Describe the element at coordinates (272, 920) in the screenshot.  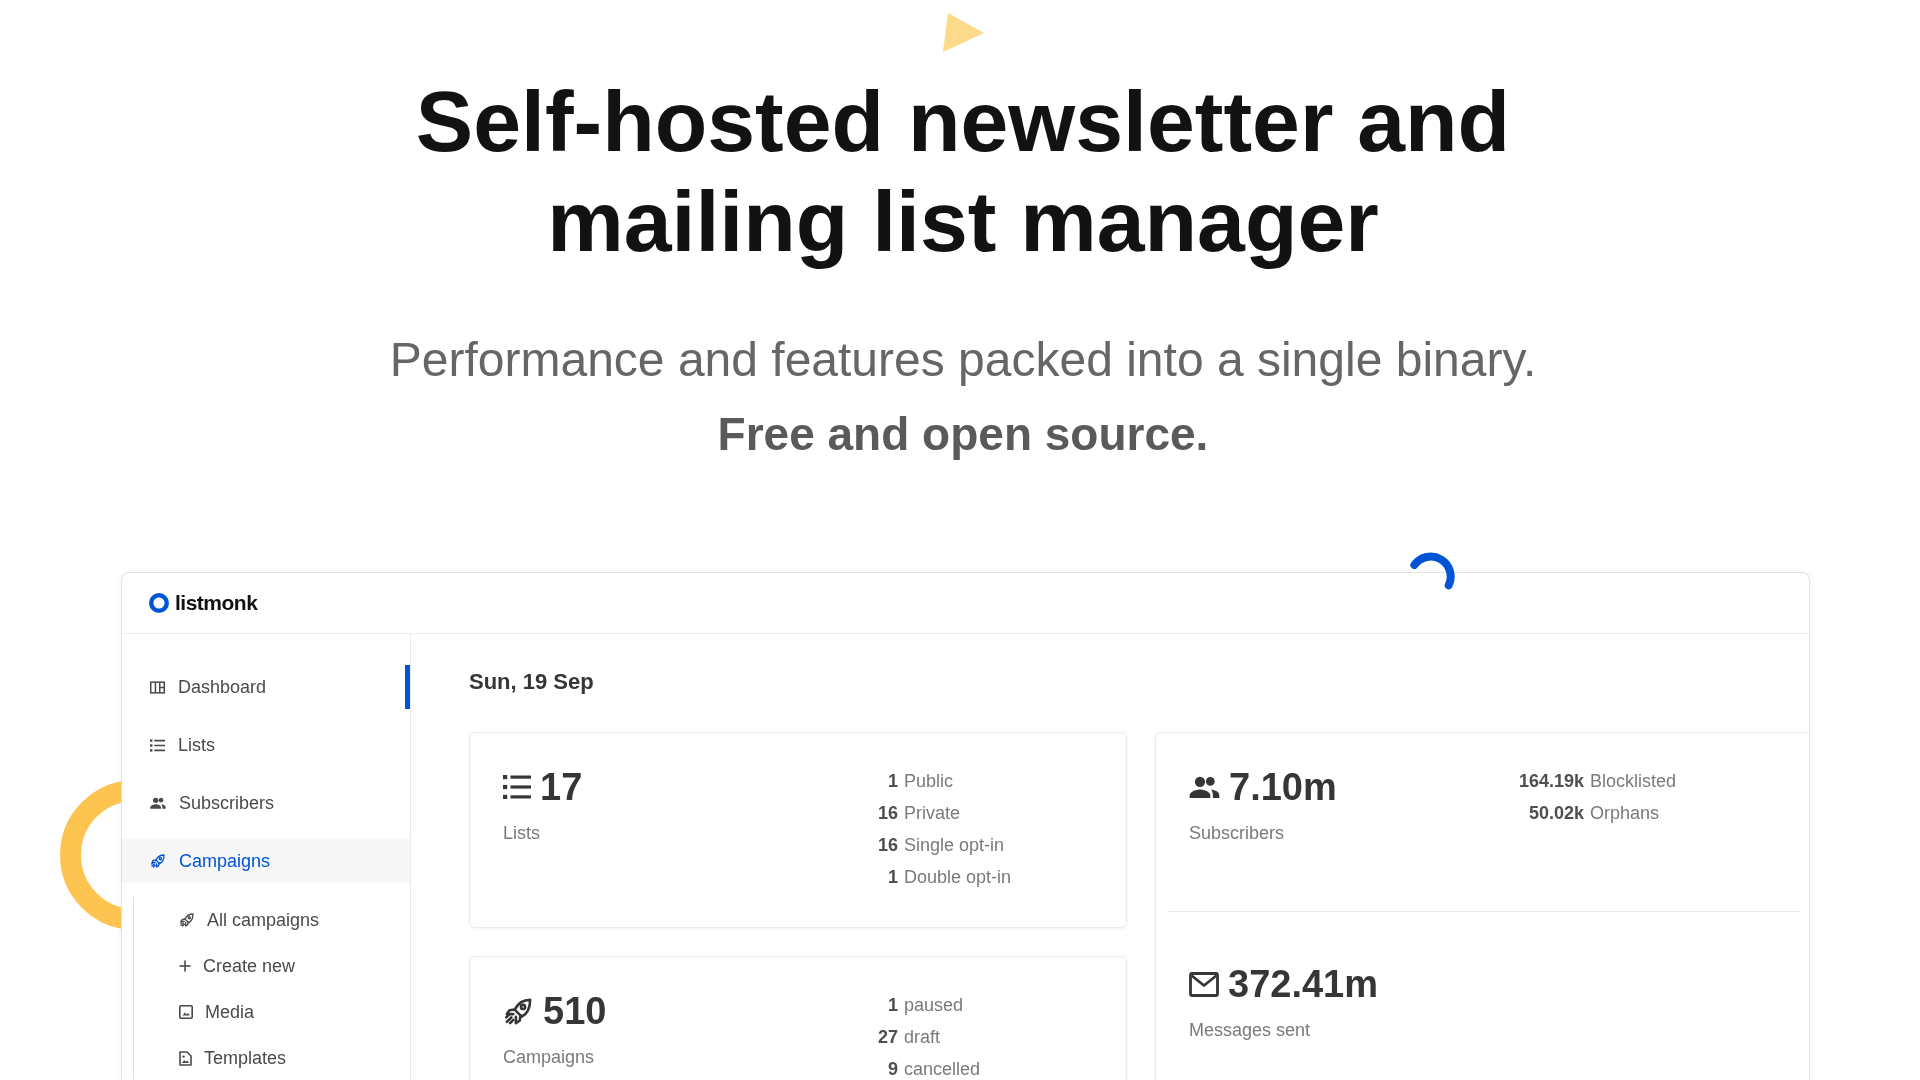
I see `submenu-item: All campaigns` at that location.